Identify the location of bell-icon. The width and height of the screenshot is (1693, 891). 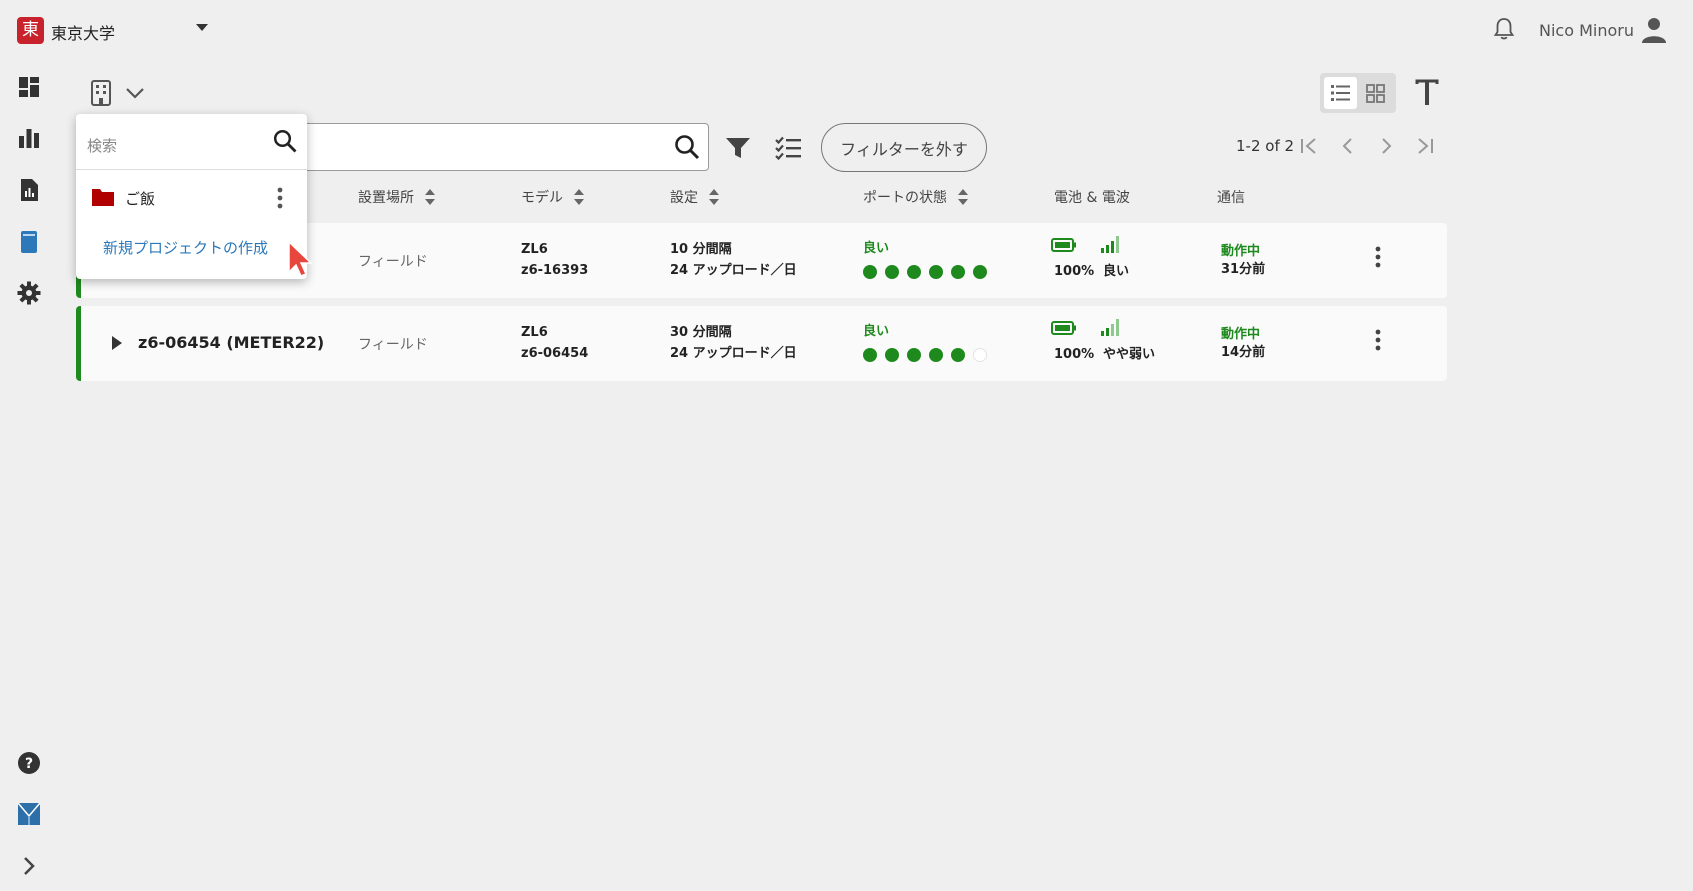
(1504, 29).